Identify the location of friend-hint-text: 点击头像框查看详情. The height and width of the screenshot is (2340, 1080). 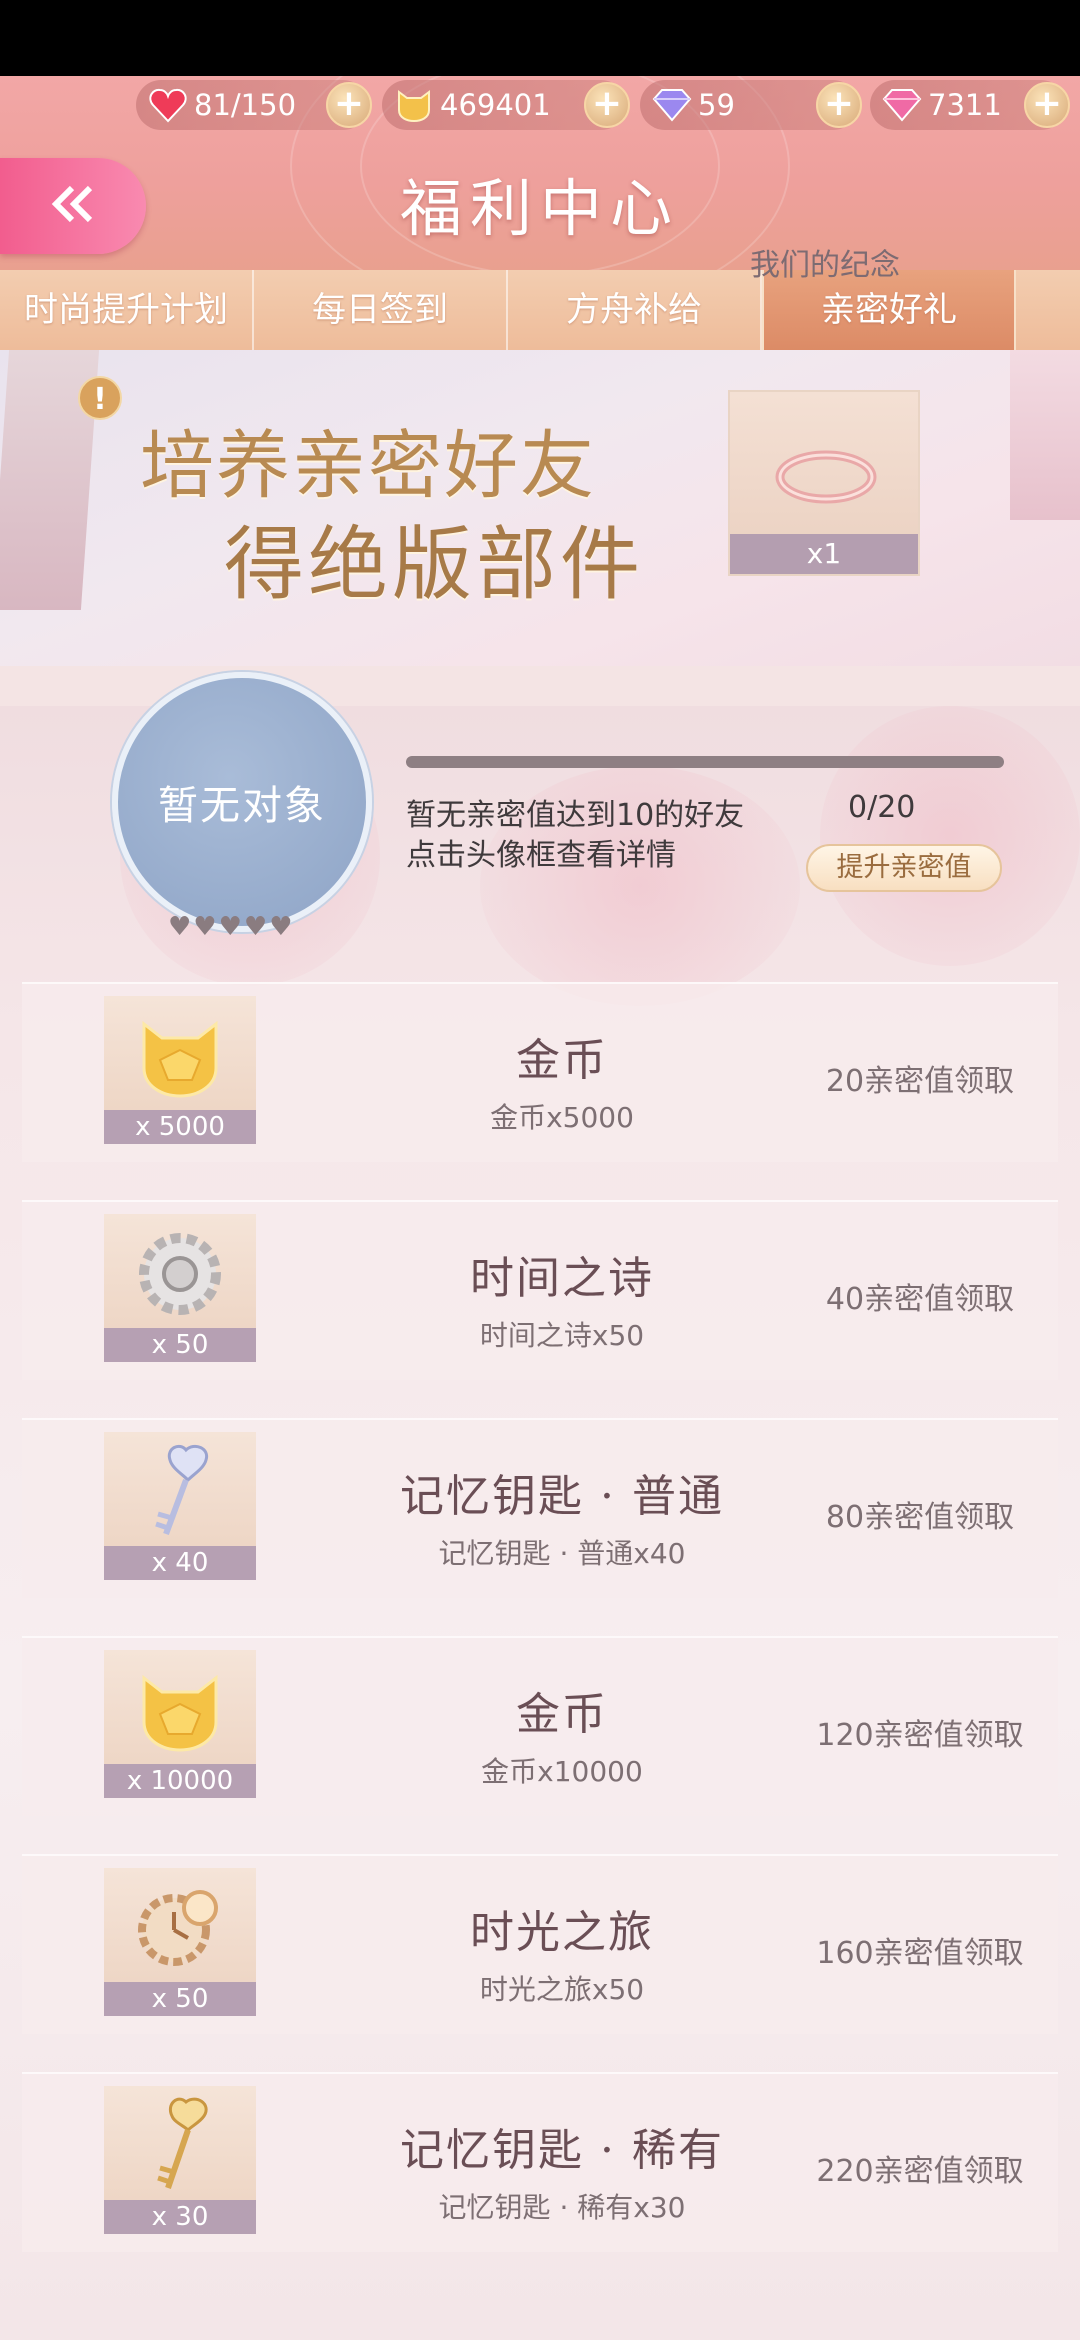
(541, 855).